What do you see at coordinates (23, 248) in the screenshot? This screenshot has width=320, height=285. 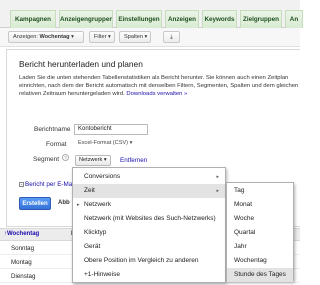 I see `weekday-cell: Sonntag` at bounding box center [23, 248].